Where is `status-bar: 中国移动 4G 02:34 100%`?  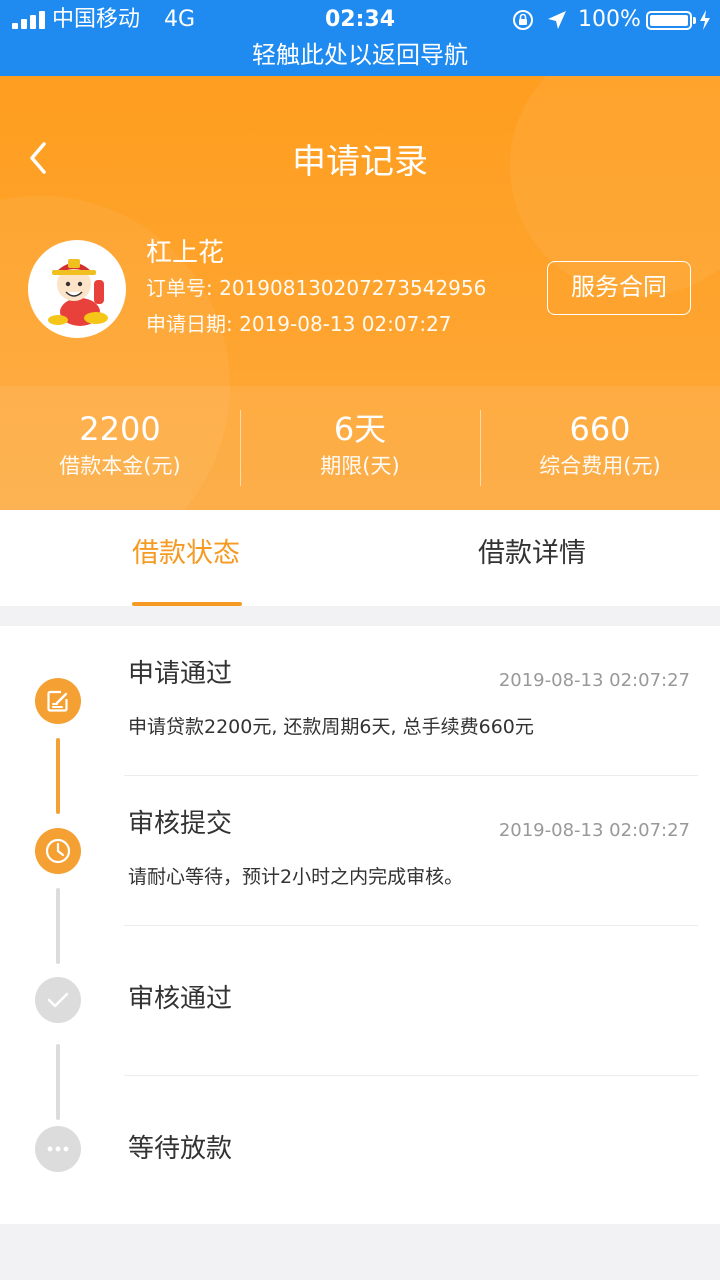
status-bar: 中国移动 4G 02:34 100% is located at coordinates (360, 20).